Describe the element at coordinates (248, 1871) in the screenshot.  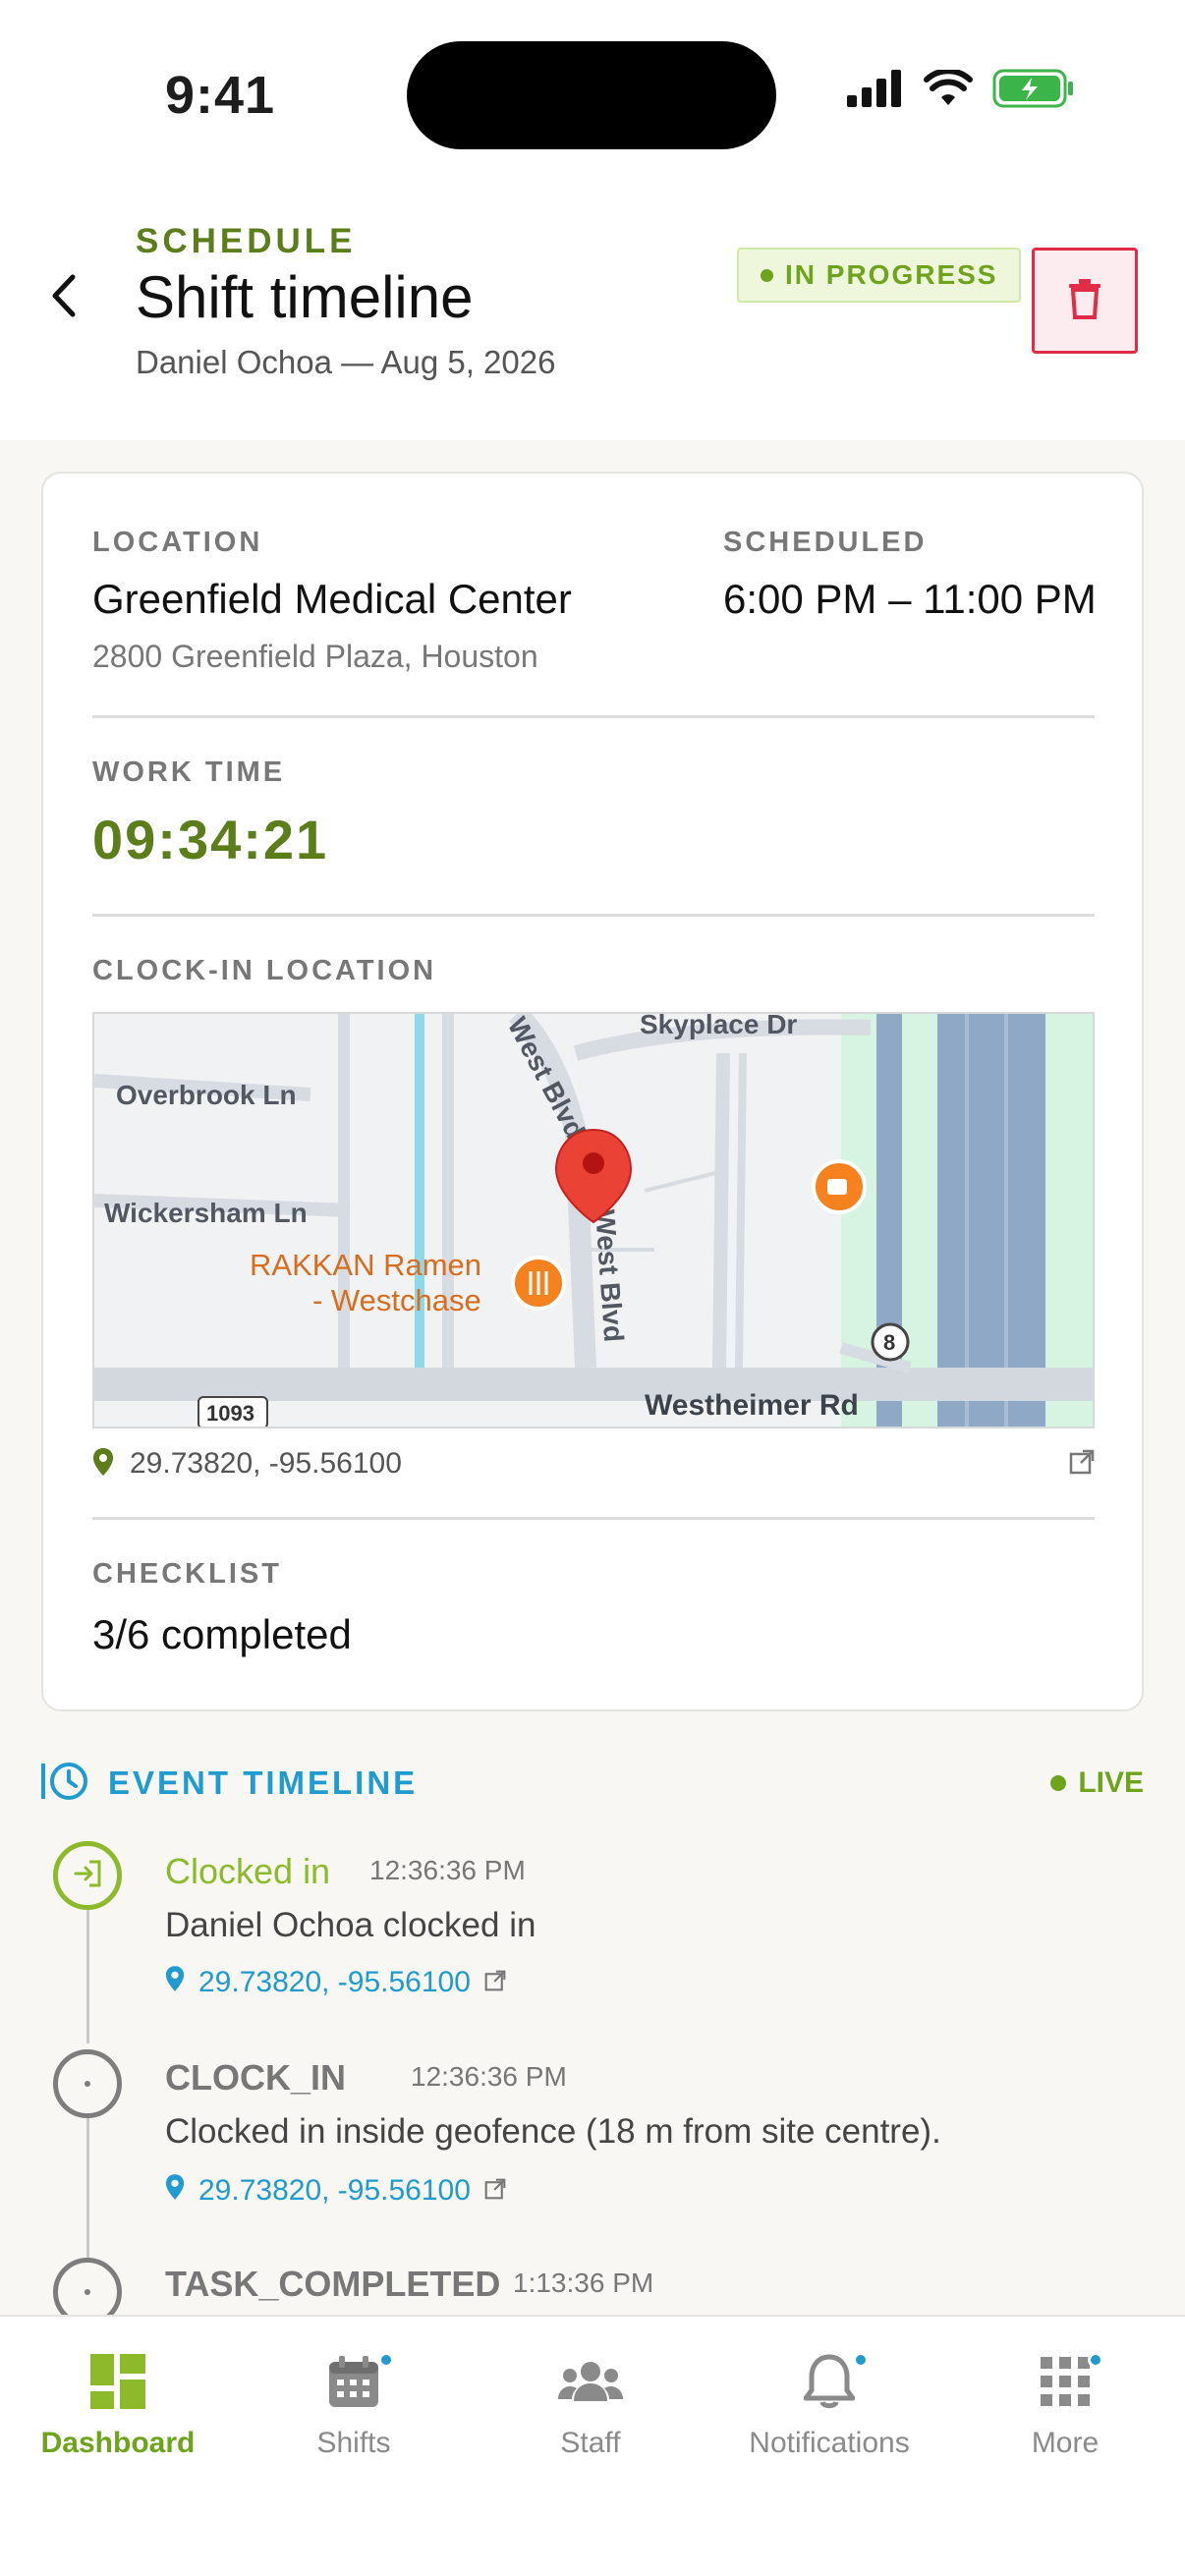
I see `event-title: Clocked in` at that location.